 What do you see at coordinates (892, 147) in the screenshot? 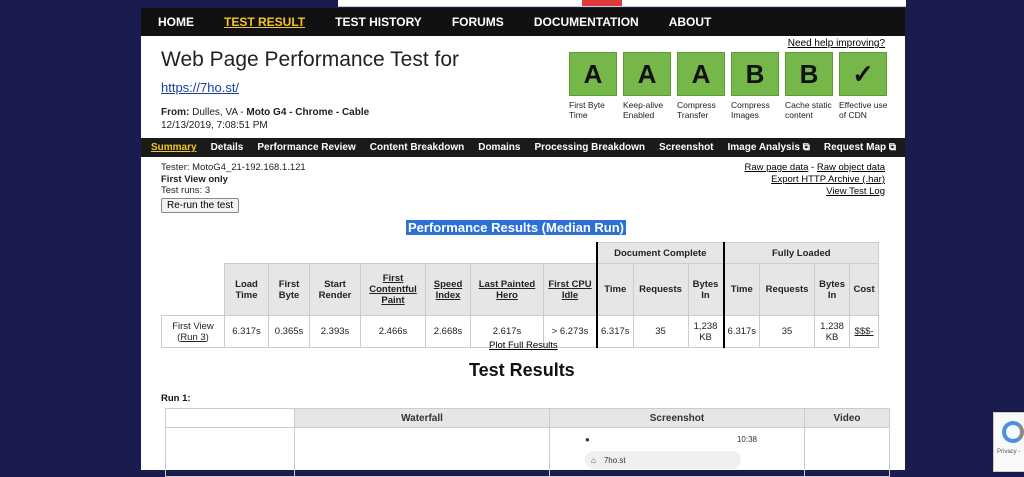
I see `external-link-icon: ⧉` at bounding box center [892, 147].